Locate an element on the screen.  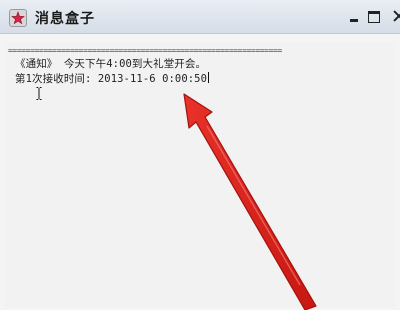
window-title: 消息盒子 is located at coordinates (65, 19).